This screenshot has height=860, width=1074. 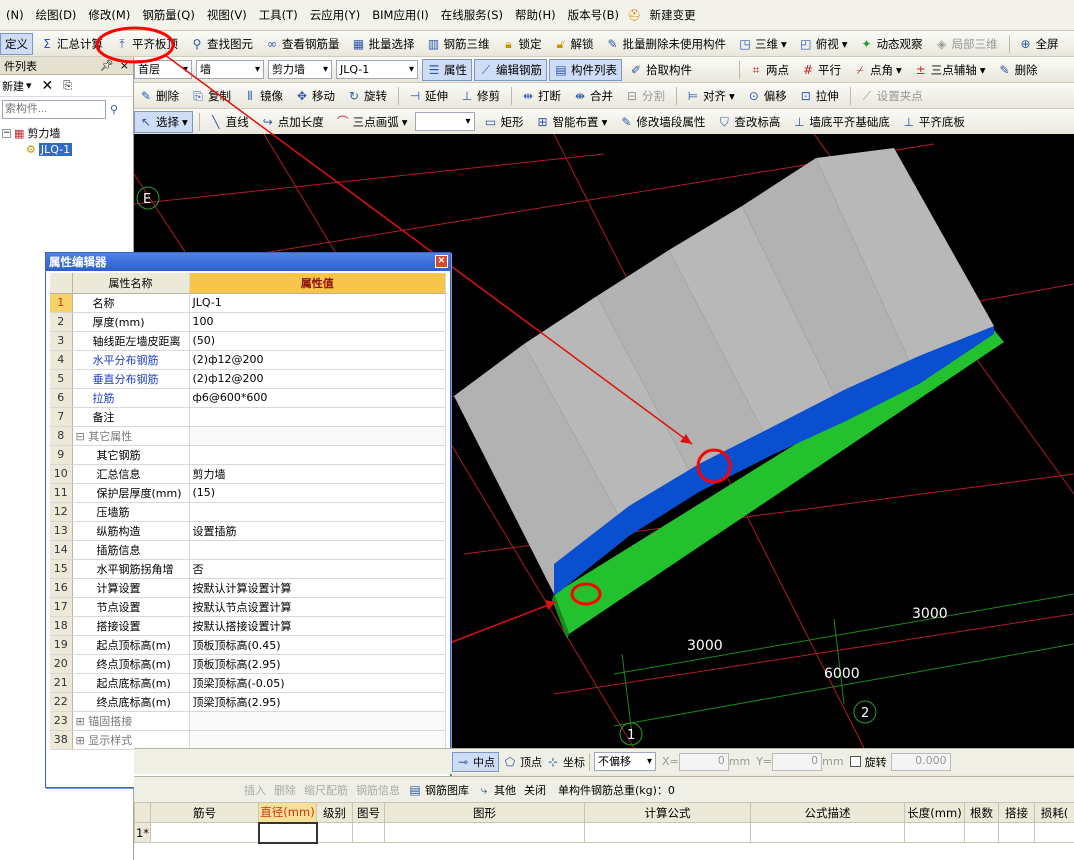 I want to click on property-value: 按默认计算设置计算, so click(x=317, y=588).